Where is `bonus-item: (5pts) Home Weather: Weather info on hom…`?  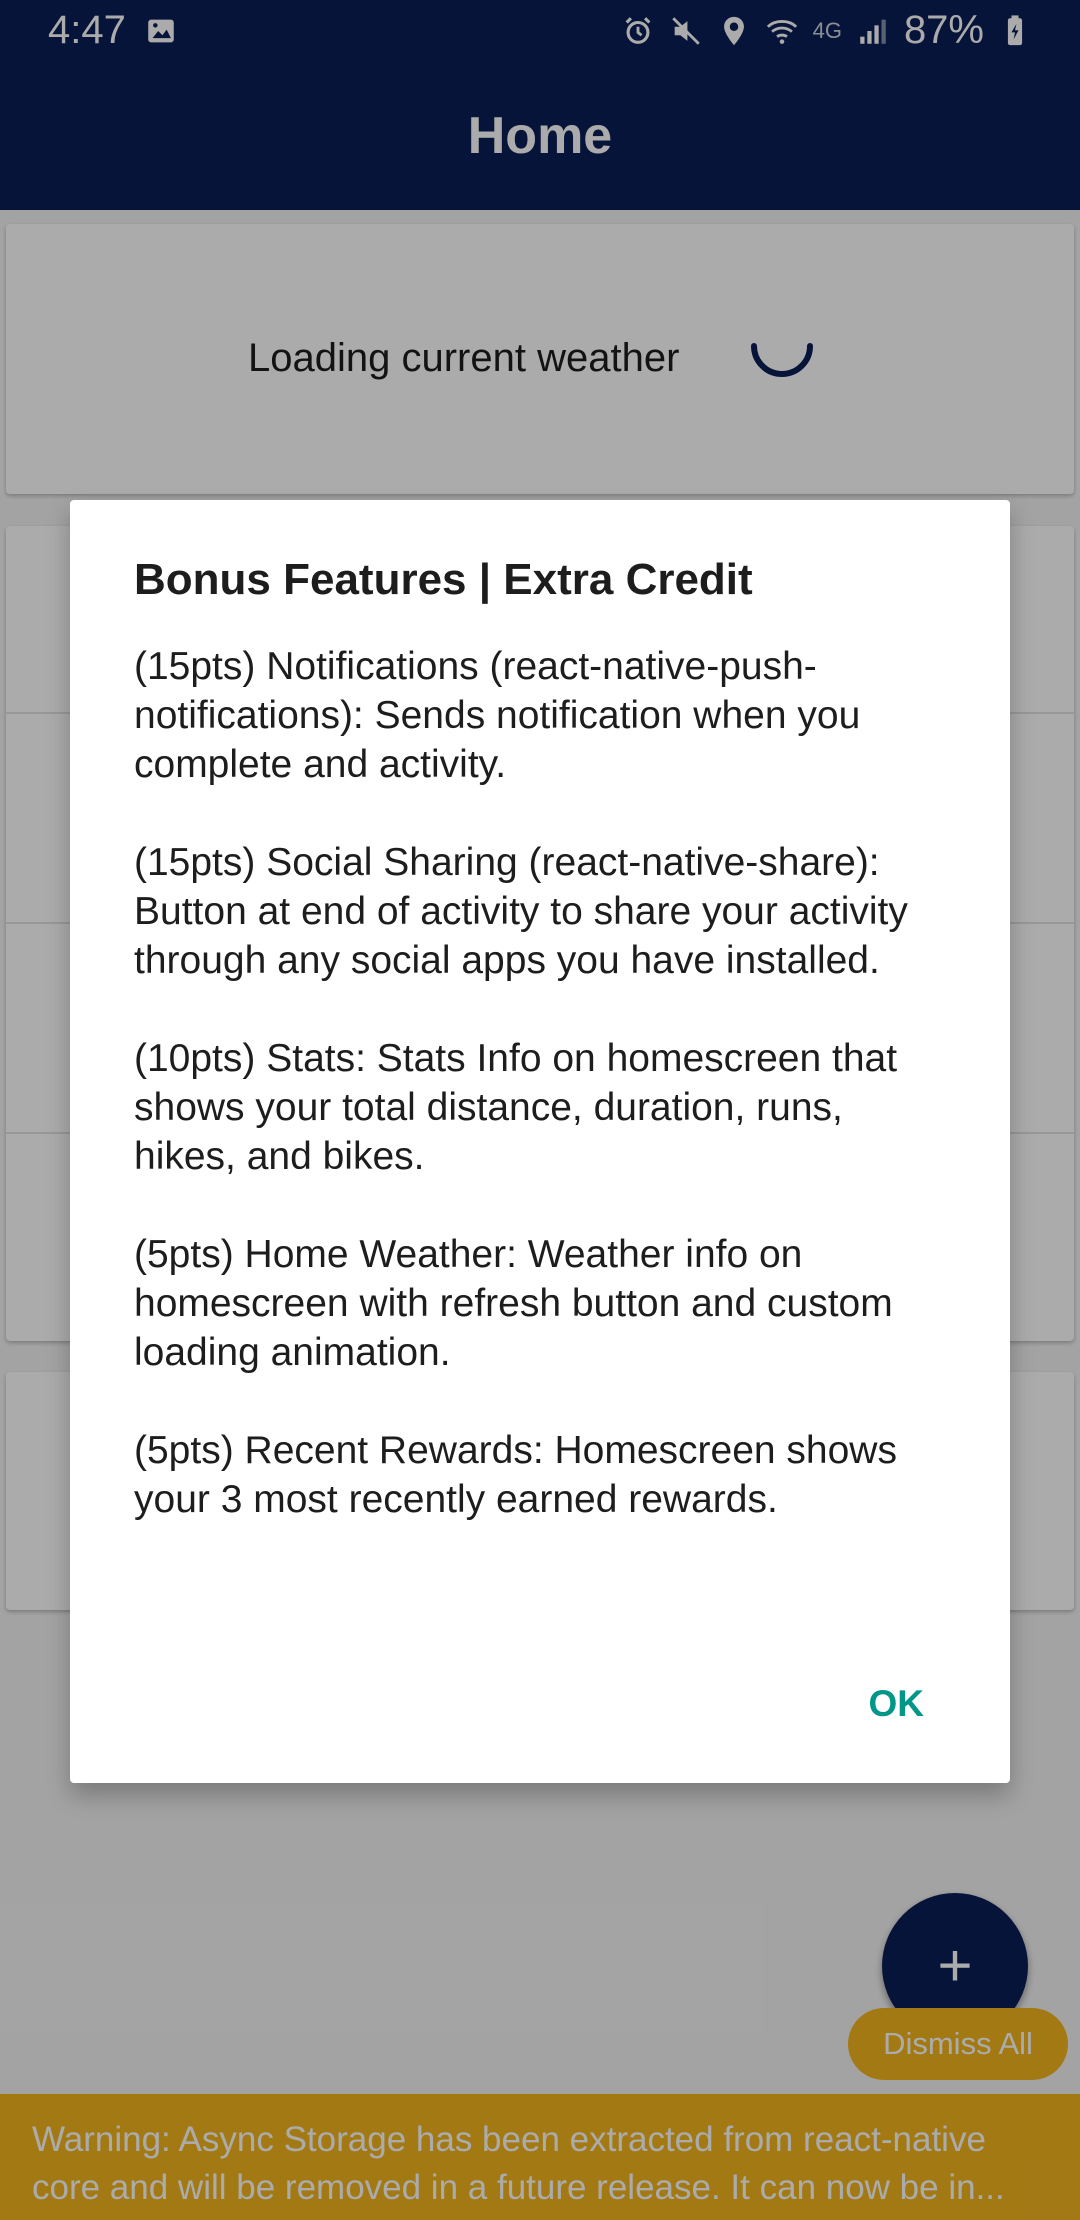 bonus-item: (5pts) Home Weather: Weather info on hom… is located at coordinates (513, 1303).